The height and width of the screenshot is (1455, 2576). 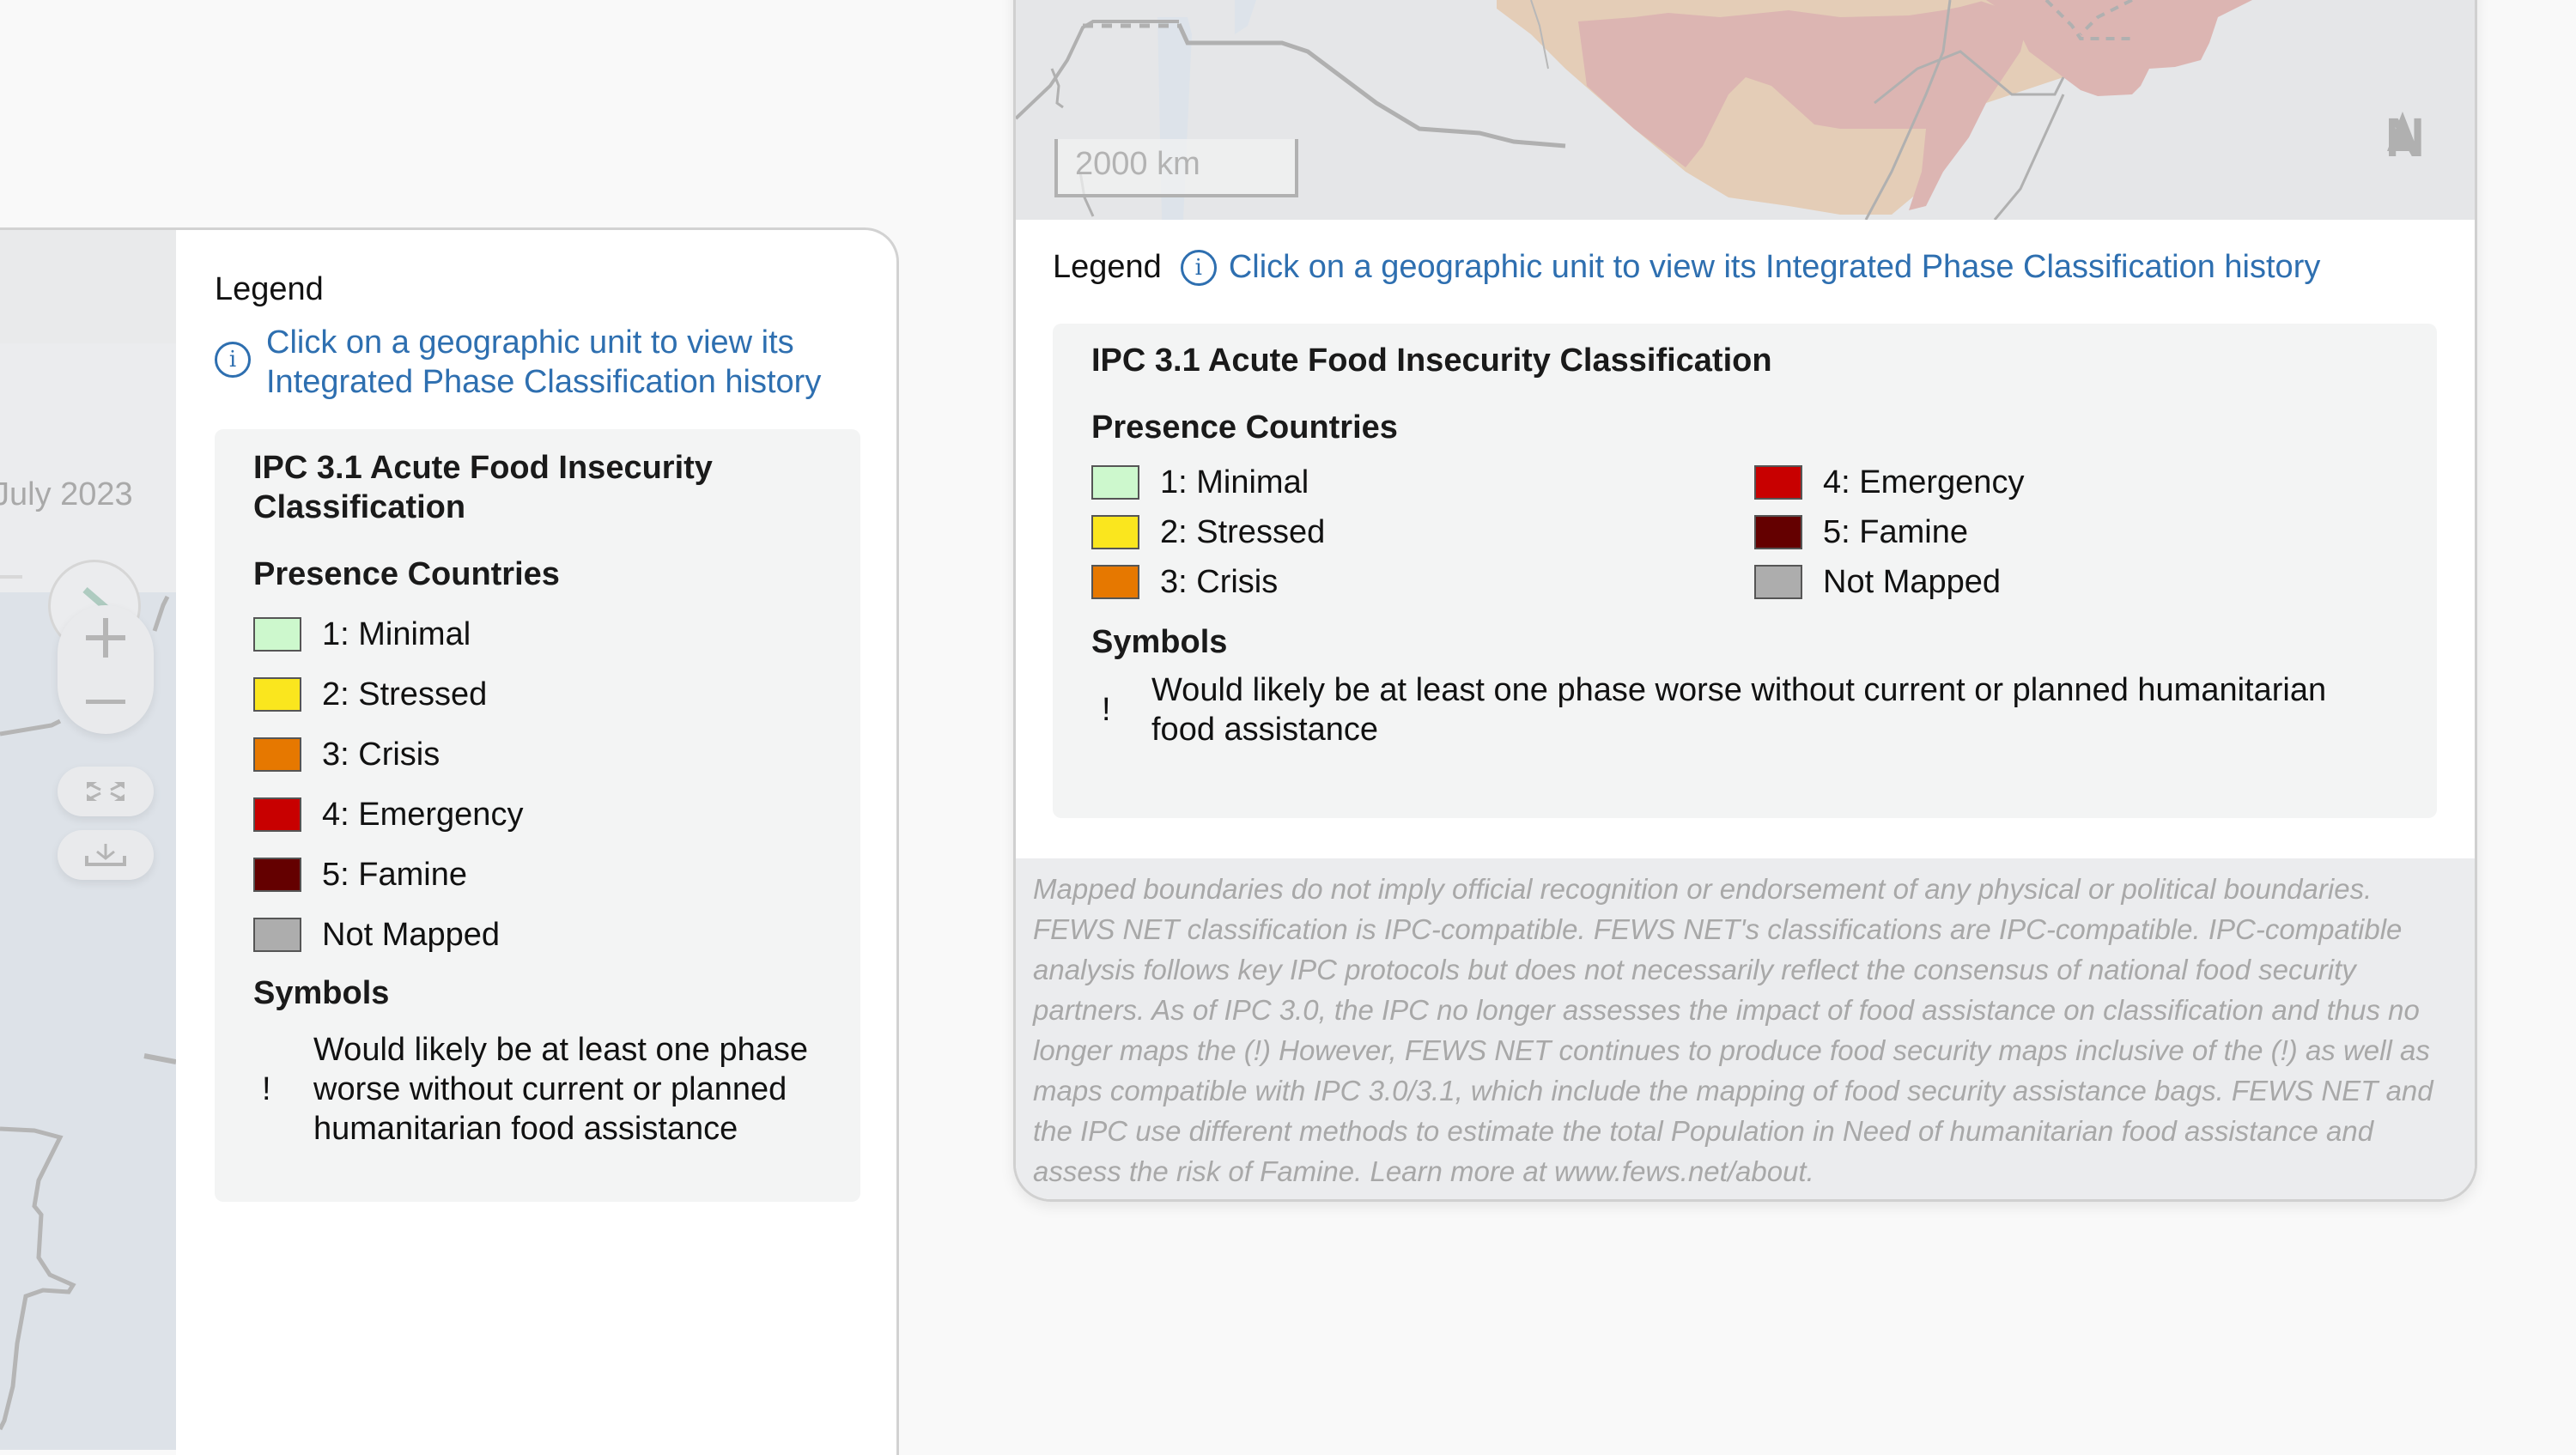 I want to click on north-arrow-icon, so click(x=2402, y=131).